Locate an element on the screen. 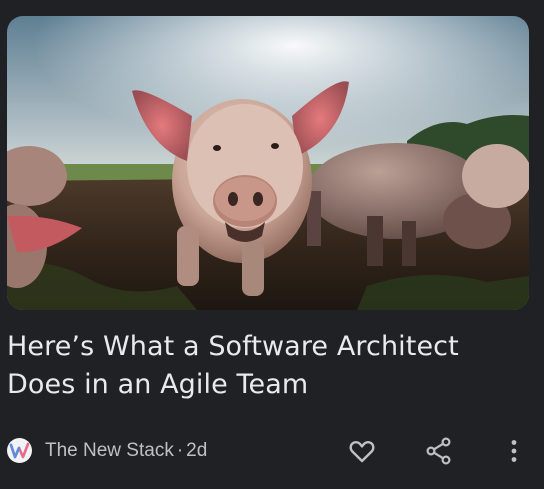 The height and width of the screenshot is (489, 544). share-icon is located at coordinates (438, 451).